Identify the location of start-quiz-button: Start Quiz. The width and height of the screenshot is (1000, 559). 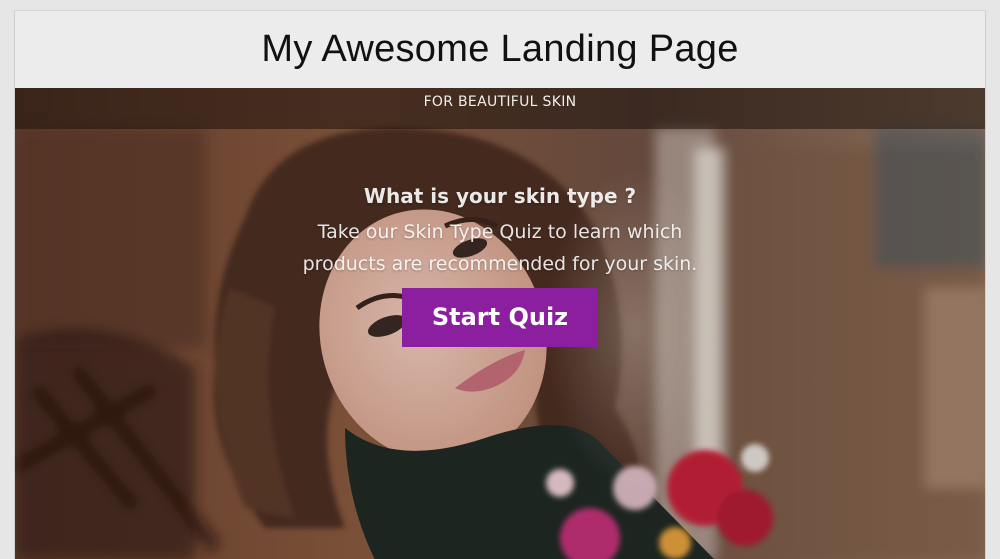
(500, 317).